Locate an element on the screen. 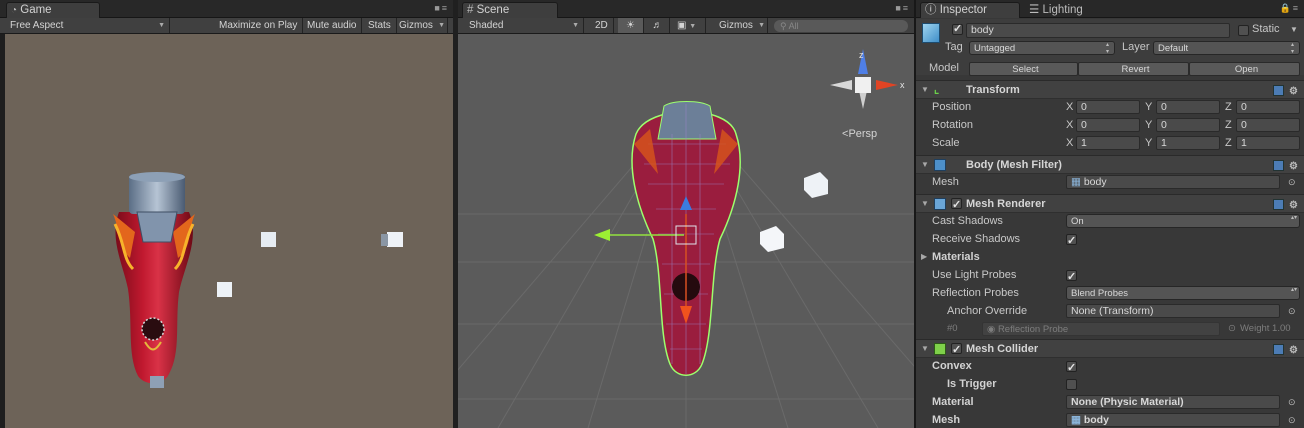 This screenshot has height=428, width=1304. materials-label: Materials is located at coordinates (956, 257).